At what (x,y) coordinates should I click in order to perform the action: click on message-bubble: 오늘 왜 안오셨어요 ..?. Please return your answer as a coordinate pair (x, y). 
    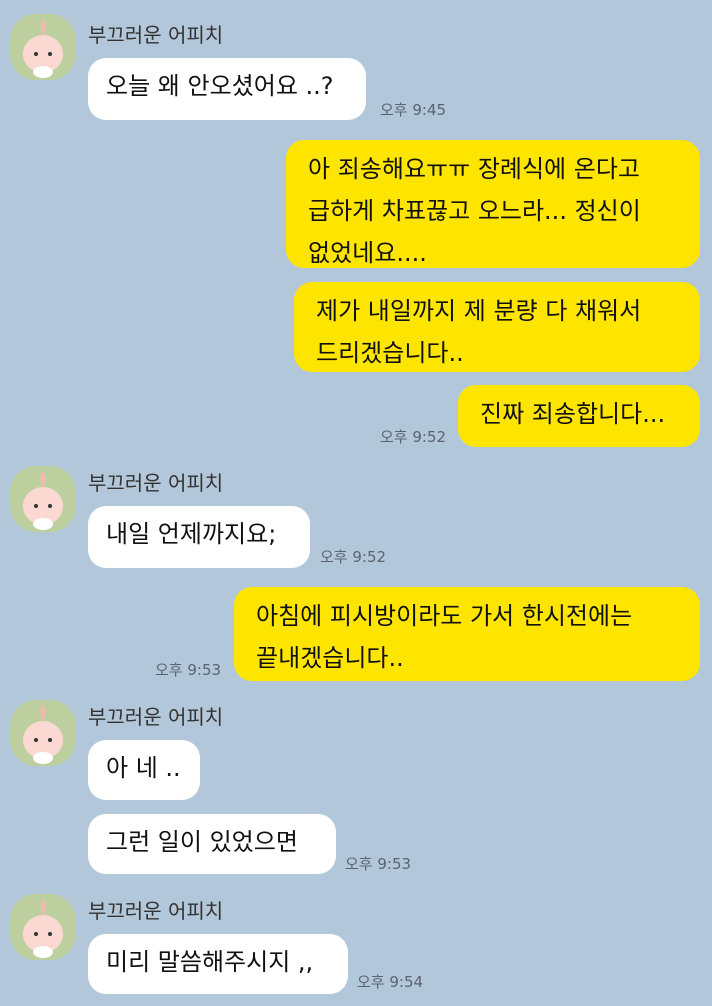
    Looking at the image, I should click on (227, 89).